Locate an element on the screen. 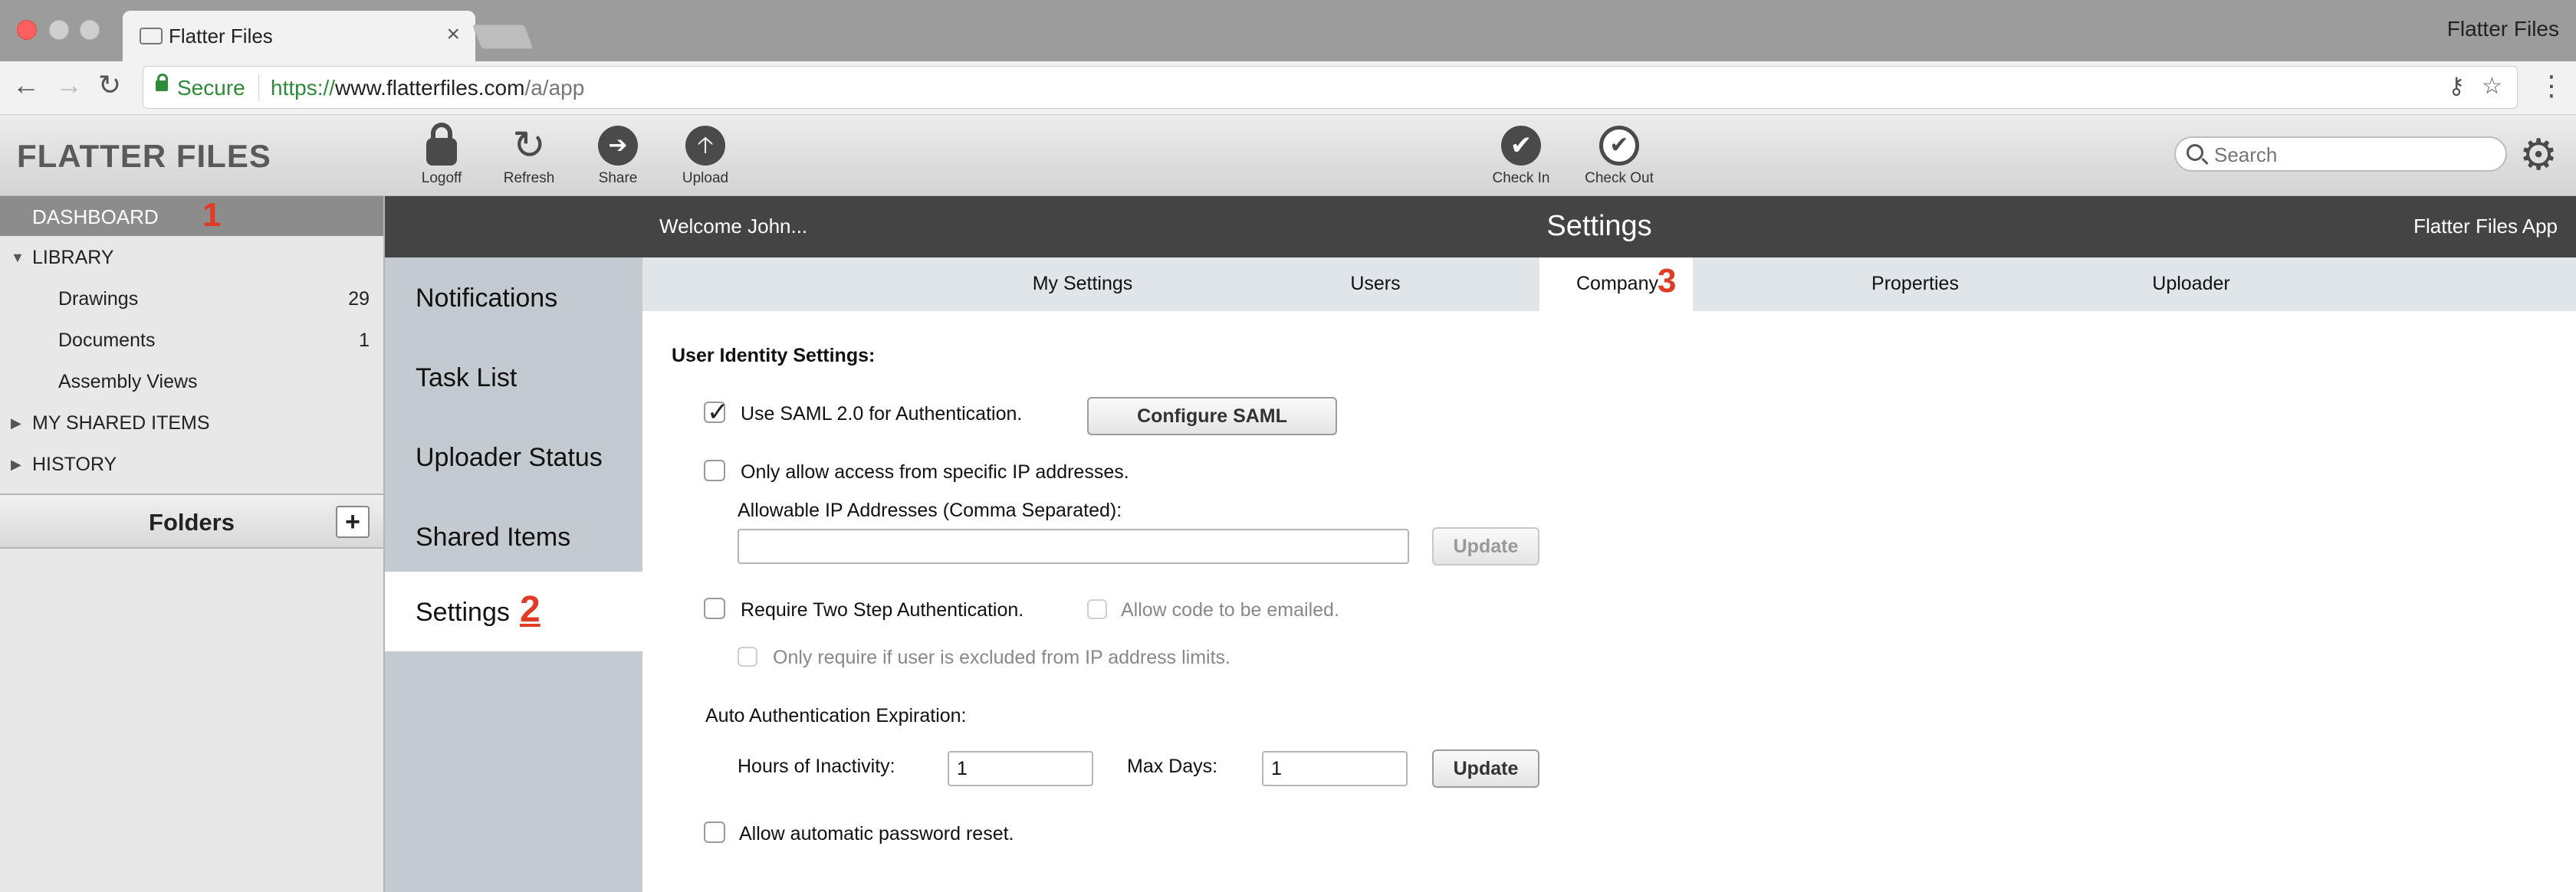  browser-profile-name: Flatter Files is located at coordinates (2503, 29).